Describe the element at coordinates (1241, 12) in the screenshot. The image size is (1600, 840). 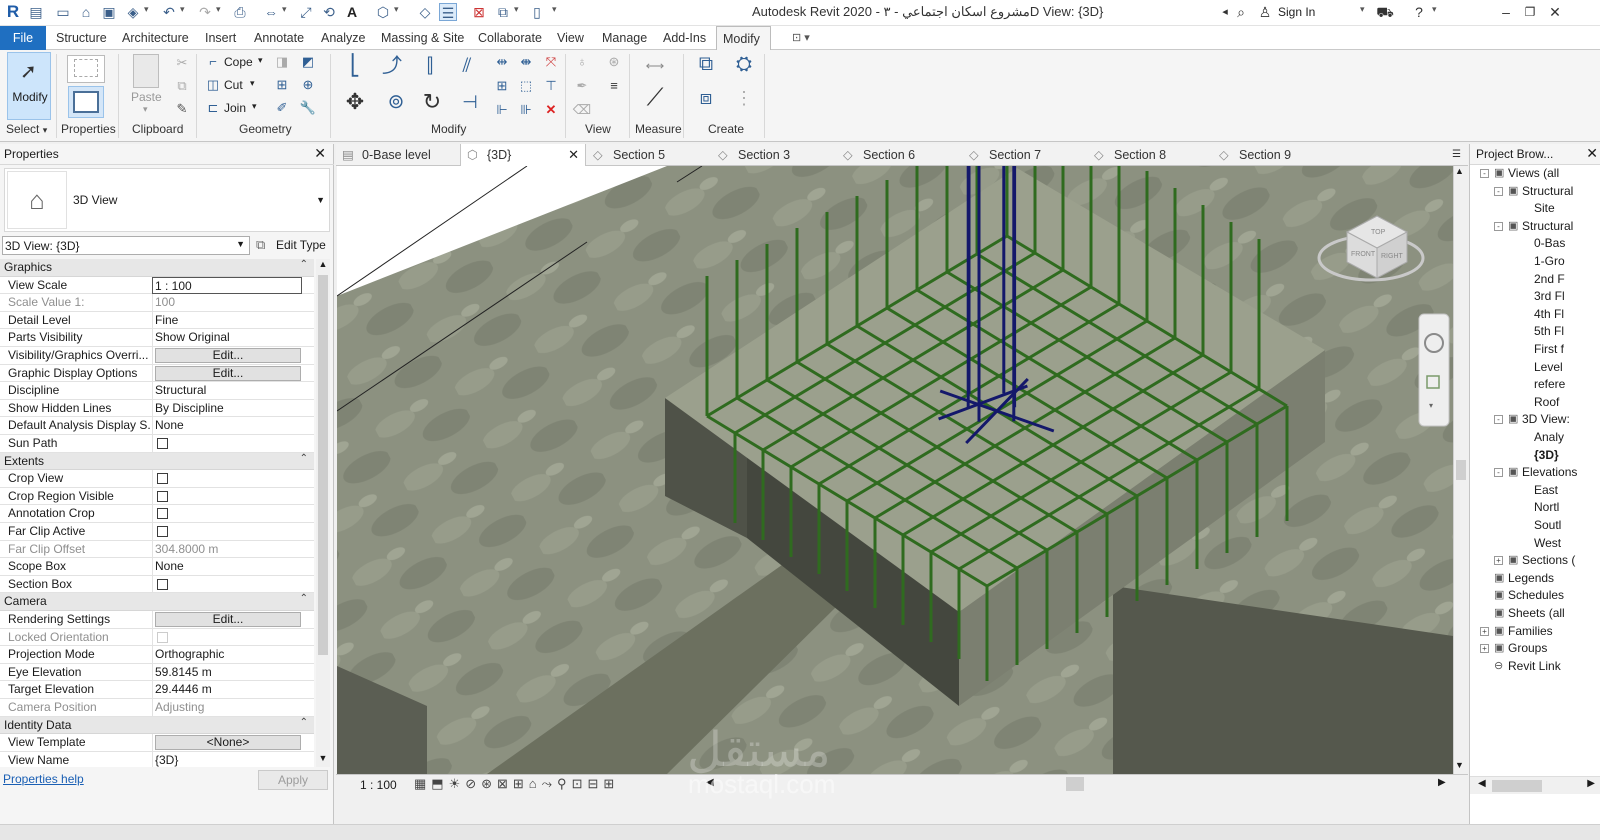
I see `binoculars-icon: ⌕` at that location.